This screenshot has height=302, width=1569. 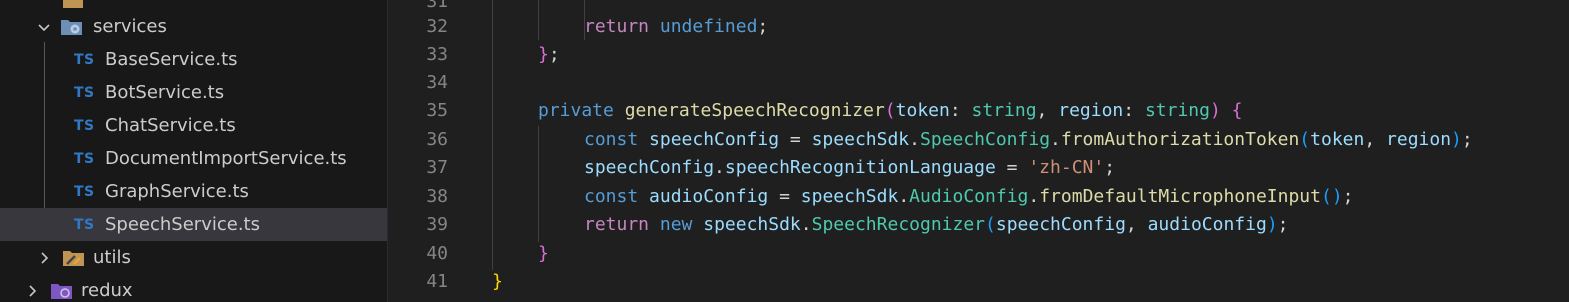 I want to click on line-number: 34, so click(x=437, y=82).